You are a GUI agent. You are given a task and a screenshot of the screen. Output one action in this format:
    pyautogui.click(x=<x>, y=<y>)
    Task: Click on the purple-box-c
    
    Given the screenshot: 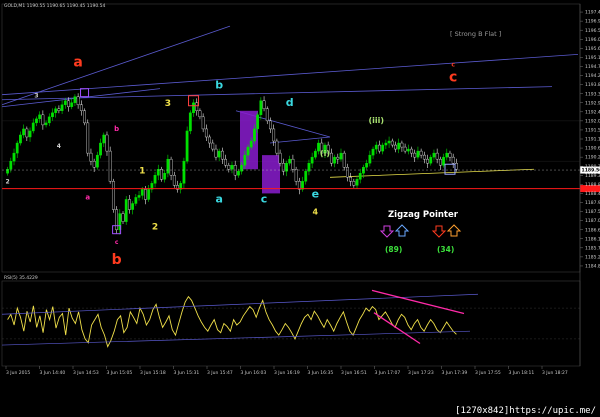 What is the action you would take?
    pyautogui.click(x=271, y=174)
    